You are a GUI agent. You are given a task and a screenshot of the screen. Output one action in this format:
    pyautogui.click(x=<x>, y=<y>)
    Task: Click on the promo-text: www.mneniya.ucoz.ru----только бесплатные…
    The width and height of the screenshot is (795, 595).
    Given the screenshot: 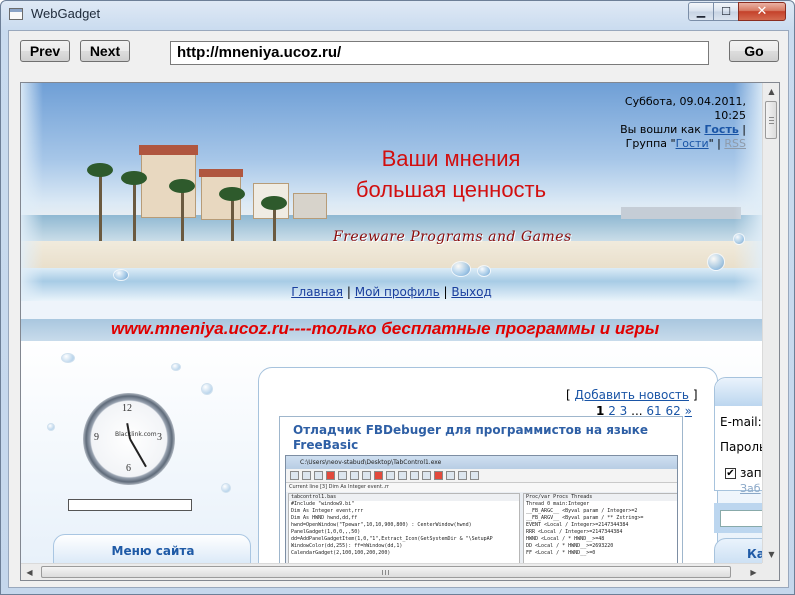 What is the action you would take?
    pyautogui.click(x=385, y=328)
    